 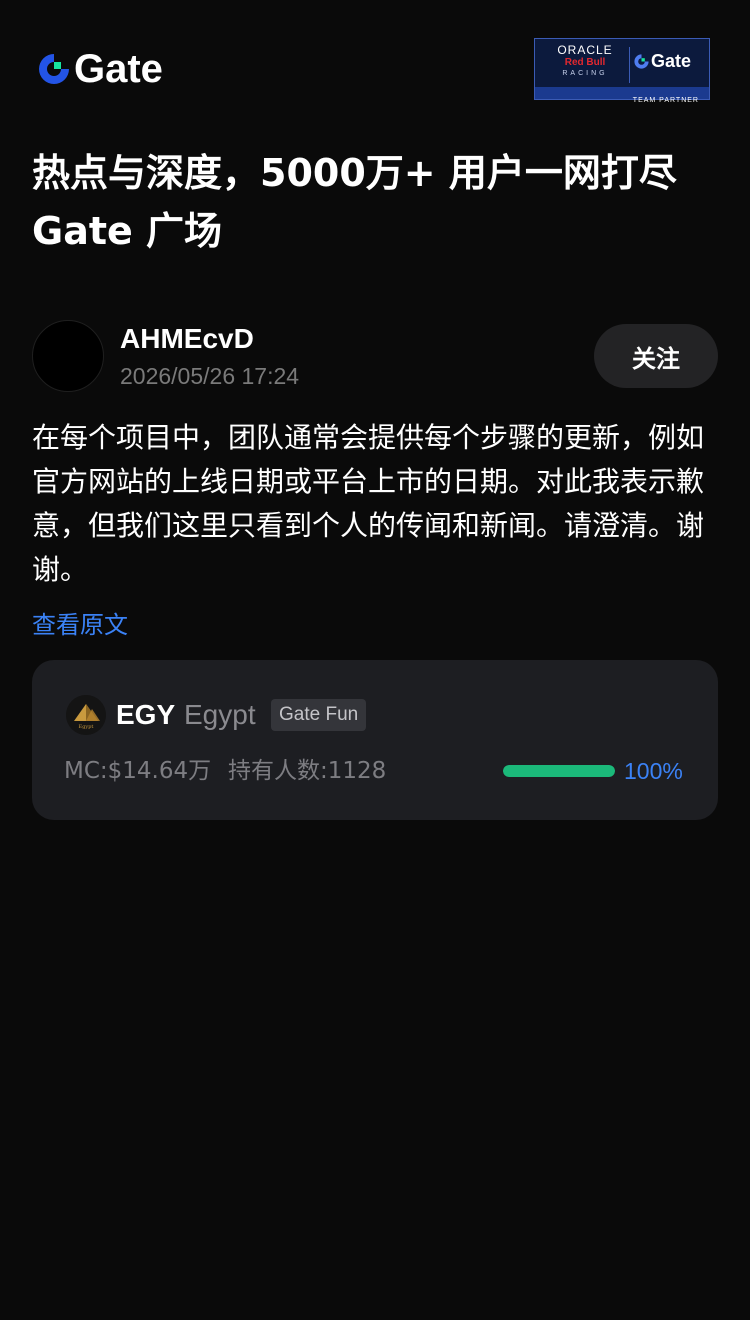 I want to click on token-name: Egypt, so click(x=220, y=714).